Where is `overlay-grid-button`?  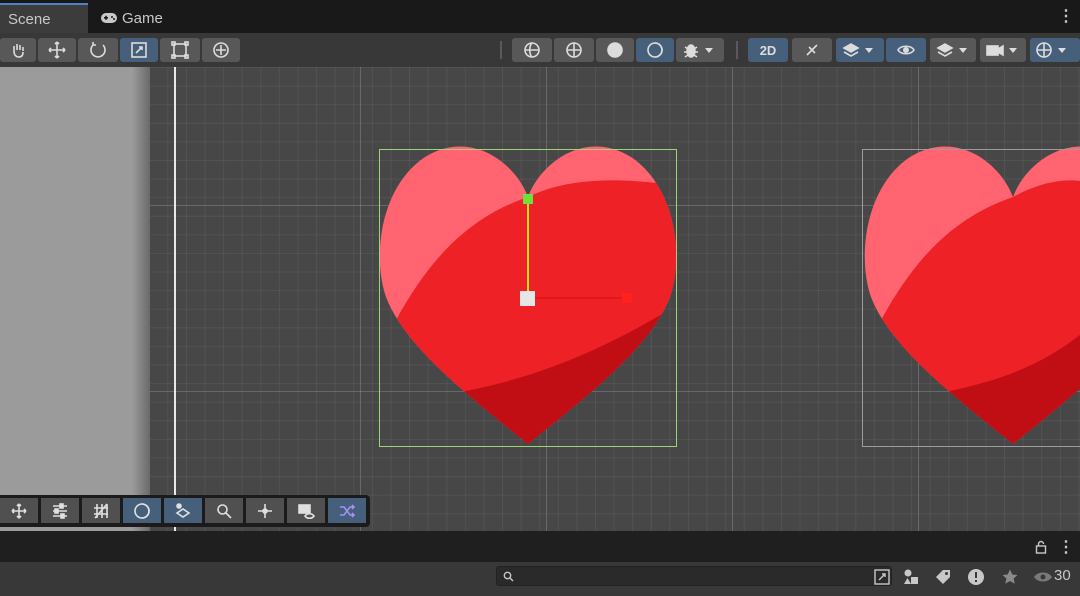 overlay-grid-button is located at coordinates (101, 510).